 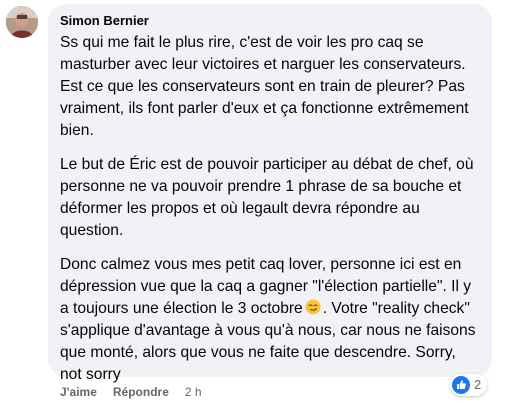 What do you see at coordinates (461, 385) in the screenshot?
I see `like-icon` at bounding box center [461, 385].